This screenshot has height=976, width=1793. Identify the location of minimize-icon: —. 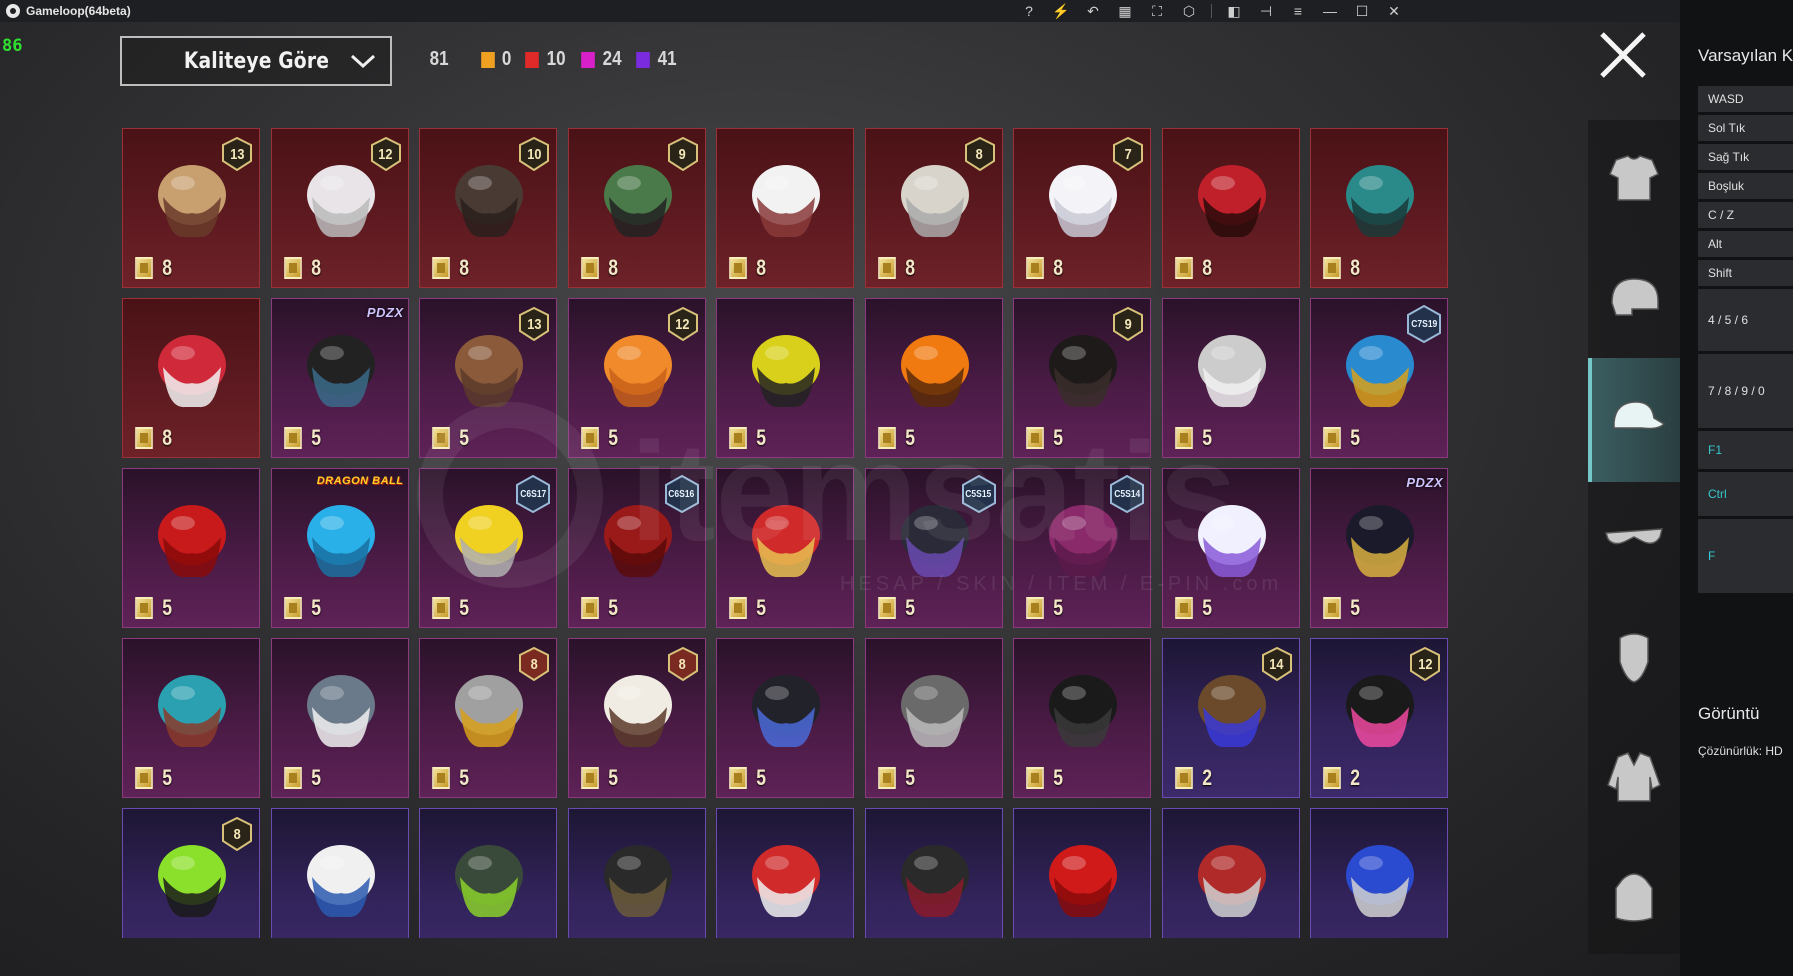
(1330, 11).